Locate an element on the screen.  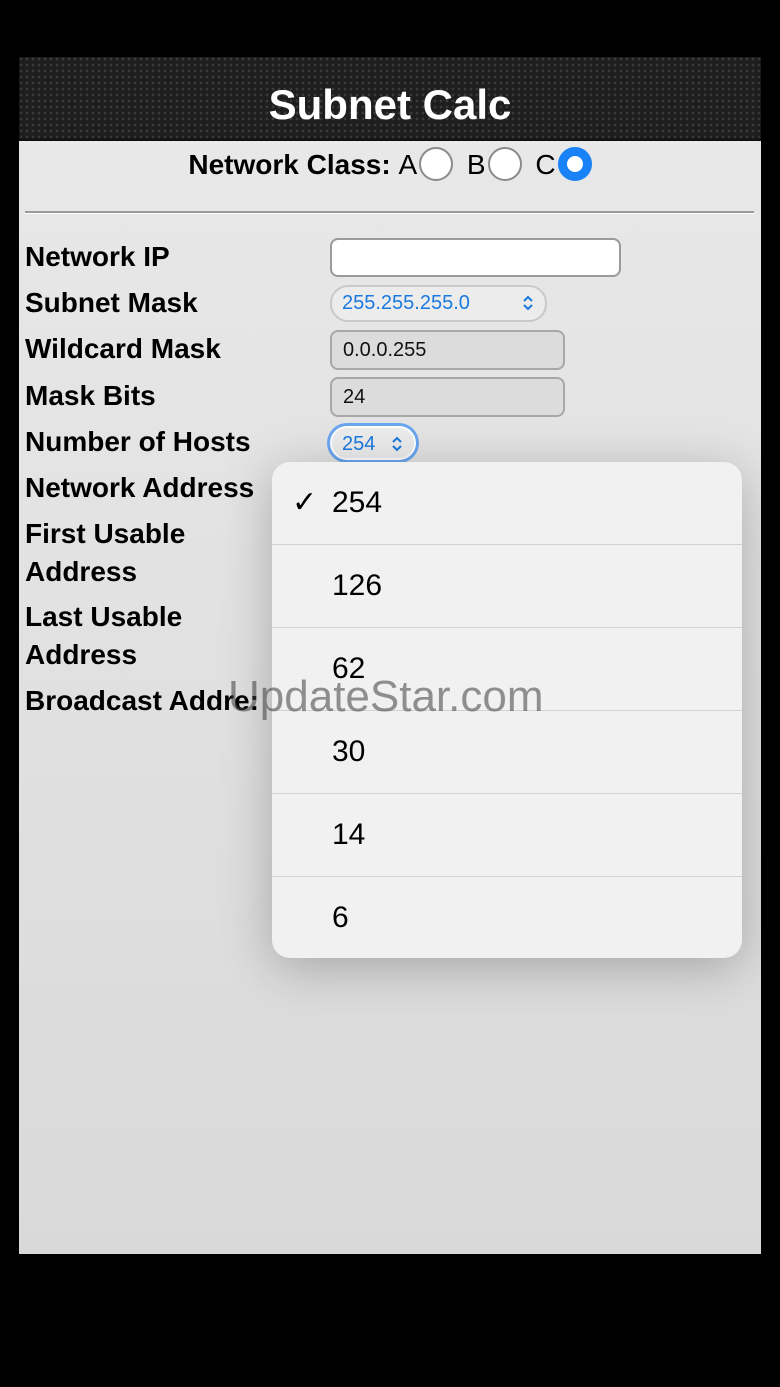
class-b-radio is located at coordinates (504, 163).